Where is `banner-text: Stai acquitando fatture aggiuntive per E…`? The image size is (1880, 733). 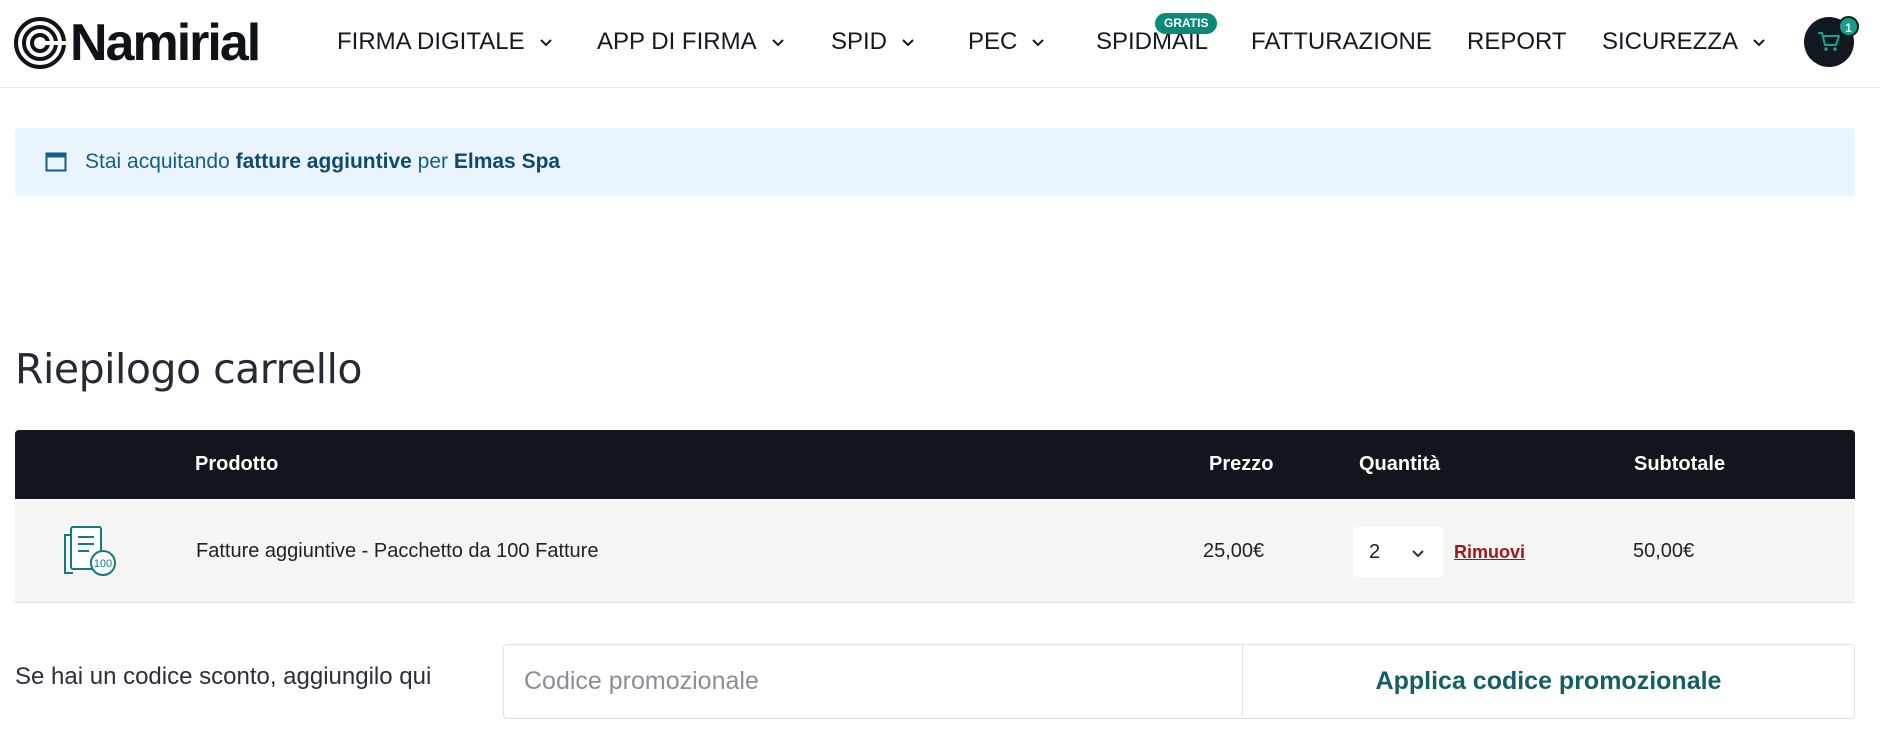
banner-text: Stai acquitando fatture aggiuntive per E… is located at coordinates (322, 162).